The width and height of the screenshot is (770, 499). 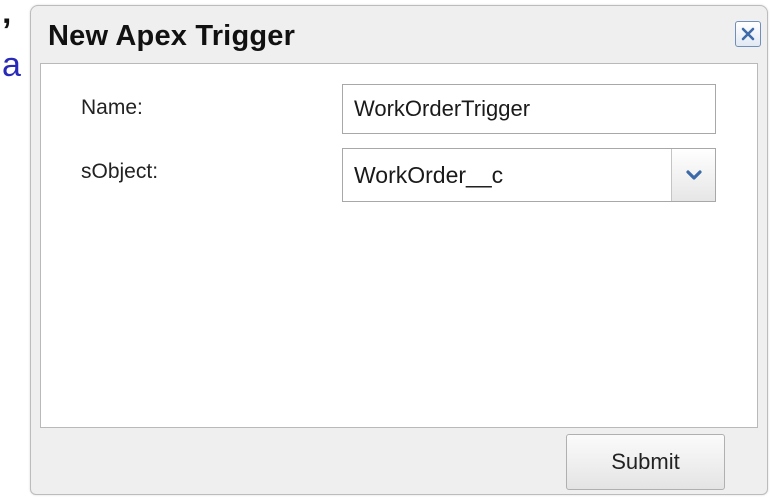 What do you see at coordinates (7, 31) in the screenshot?
I see `background-page-fragment: ’` at bounding box center [7, 31].